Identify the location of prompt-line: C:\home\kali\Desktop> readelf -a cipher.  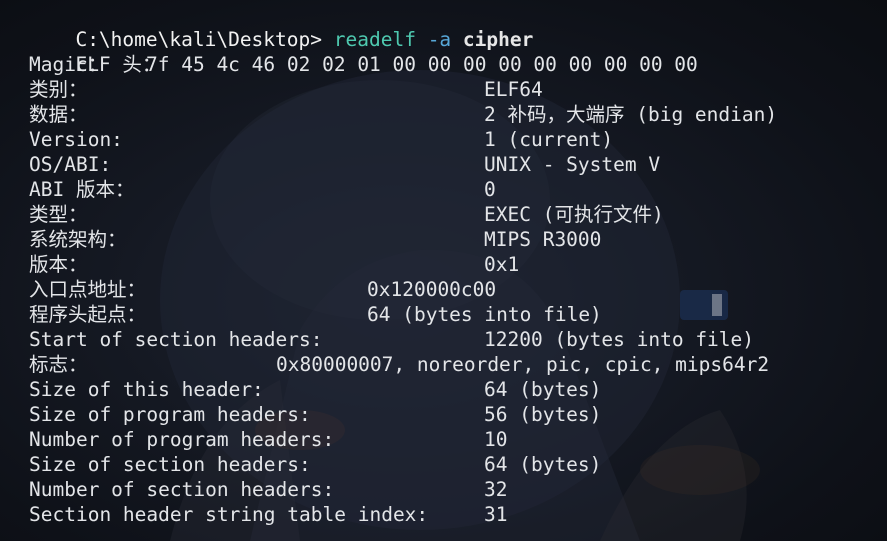
(446, 26).